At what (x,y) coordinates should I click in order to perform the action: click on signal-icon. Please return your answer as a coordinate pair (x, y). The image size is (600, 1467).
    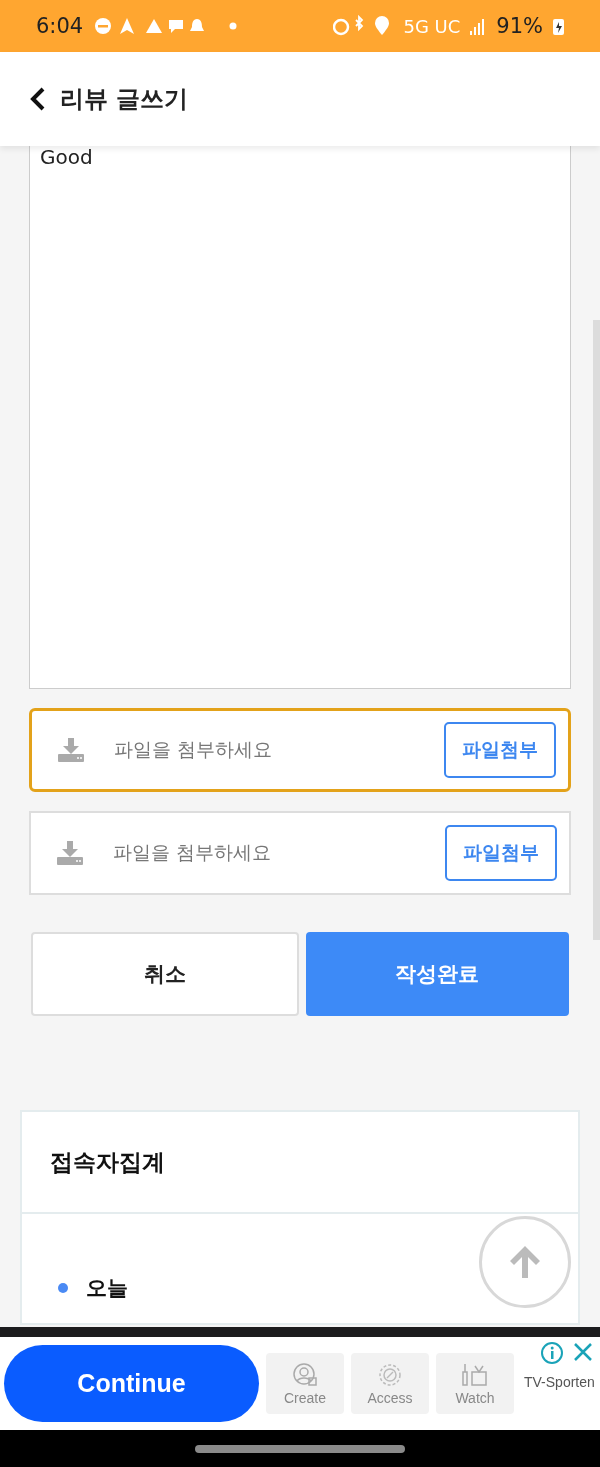
    Looking at the image, I should click on (478, 26).